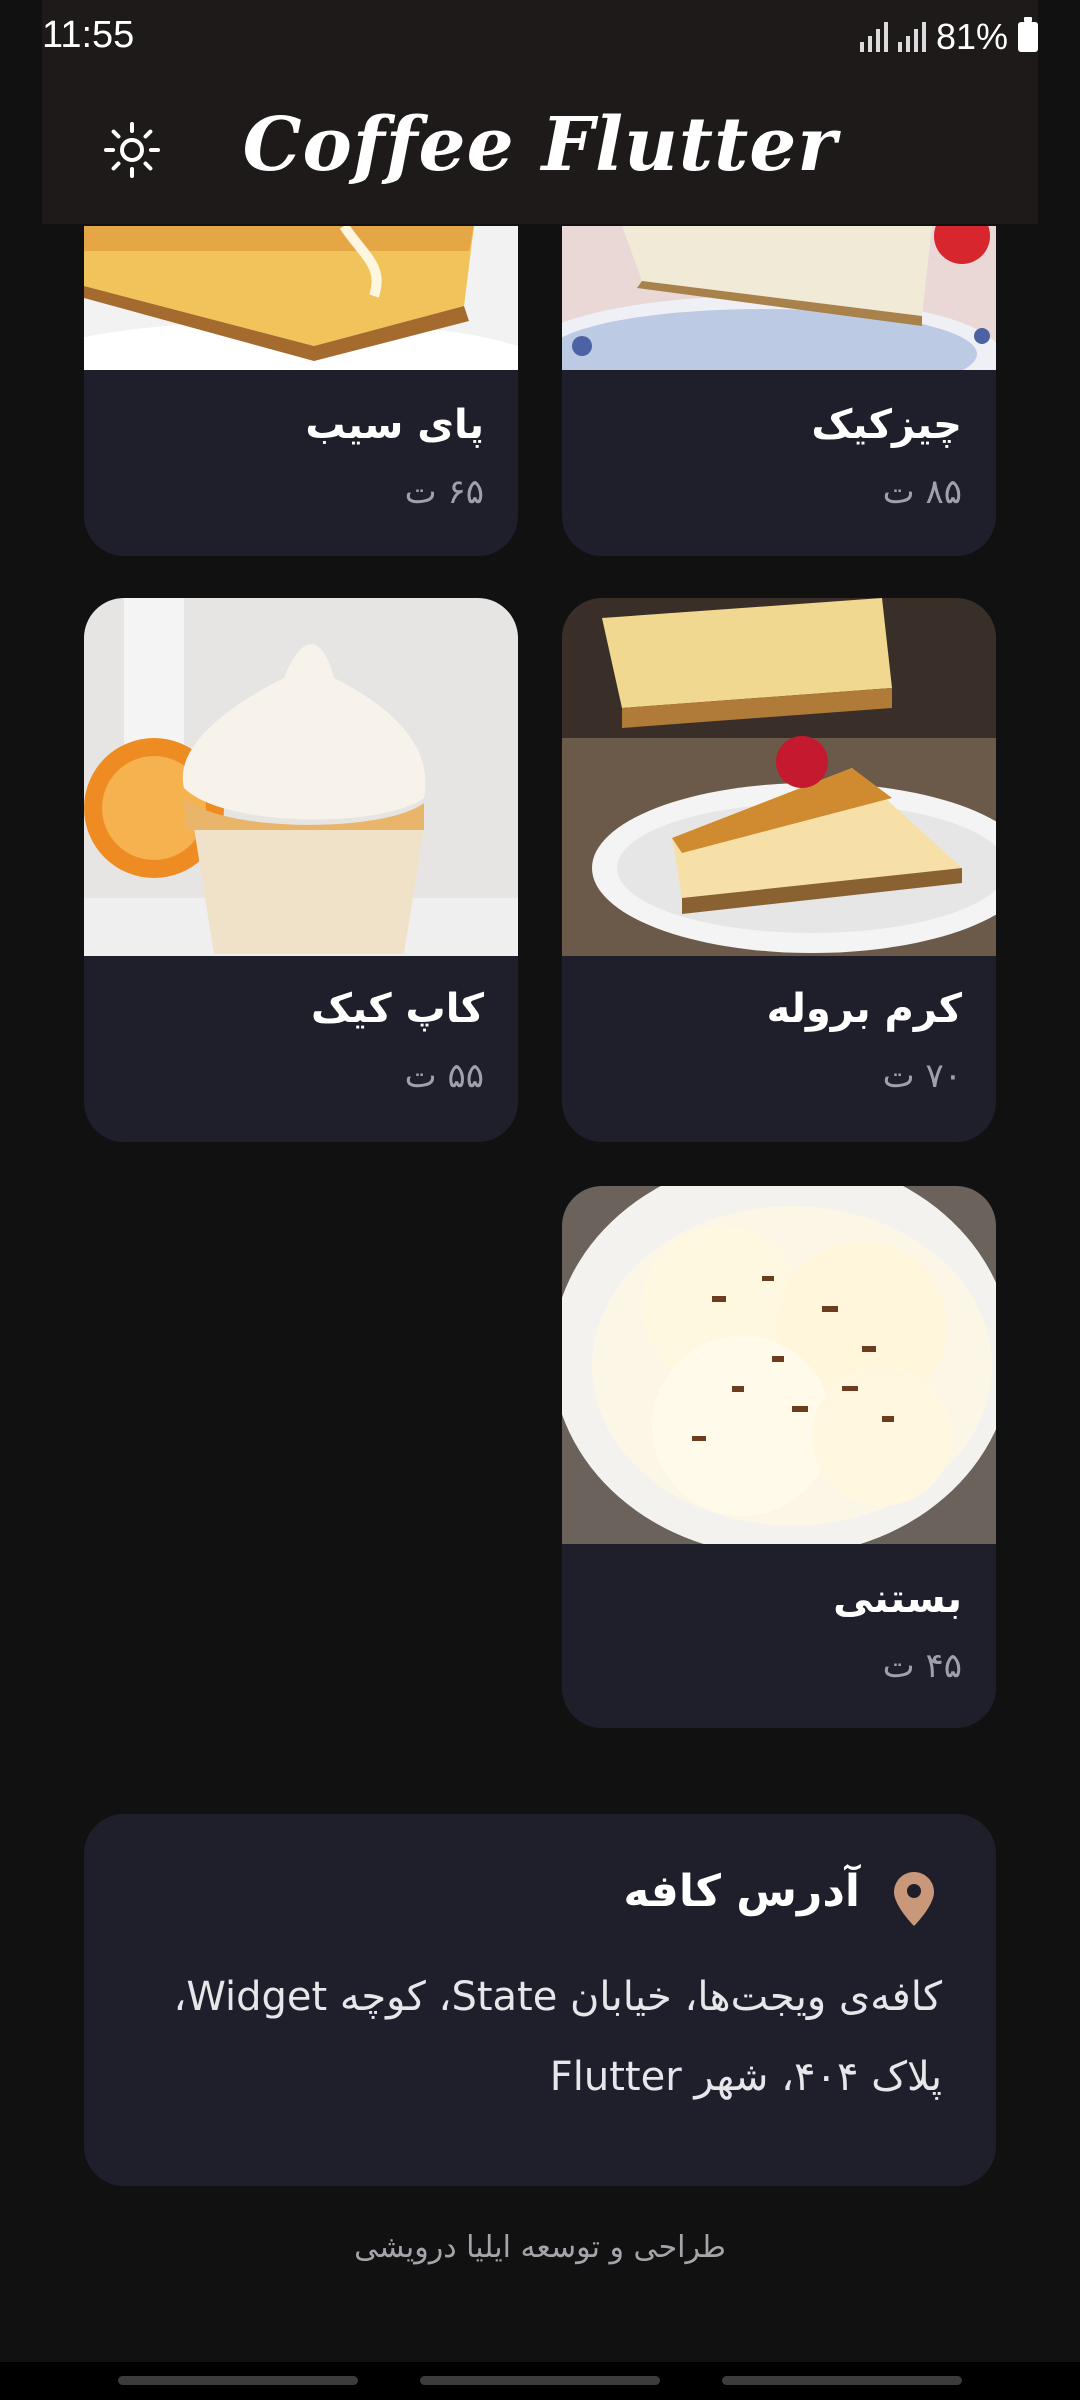 The height and width of the screenshot is (2400, 1080). I want to click on nav-back, so click(238, 2380).